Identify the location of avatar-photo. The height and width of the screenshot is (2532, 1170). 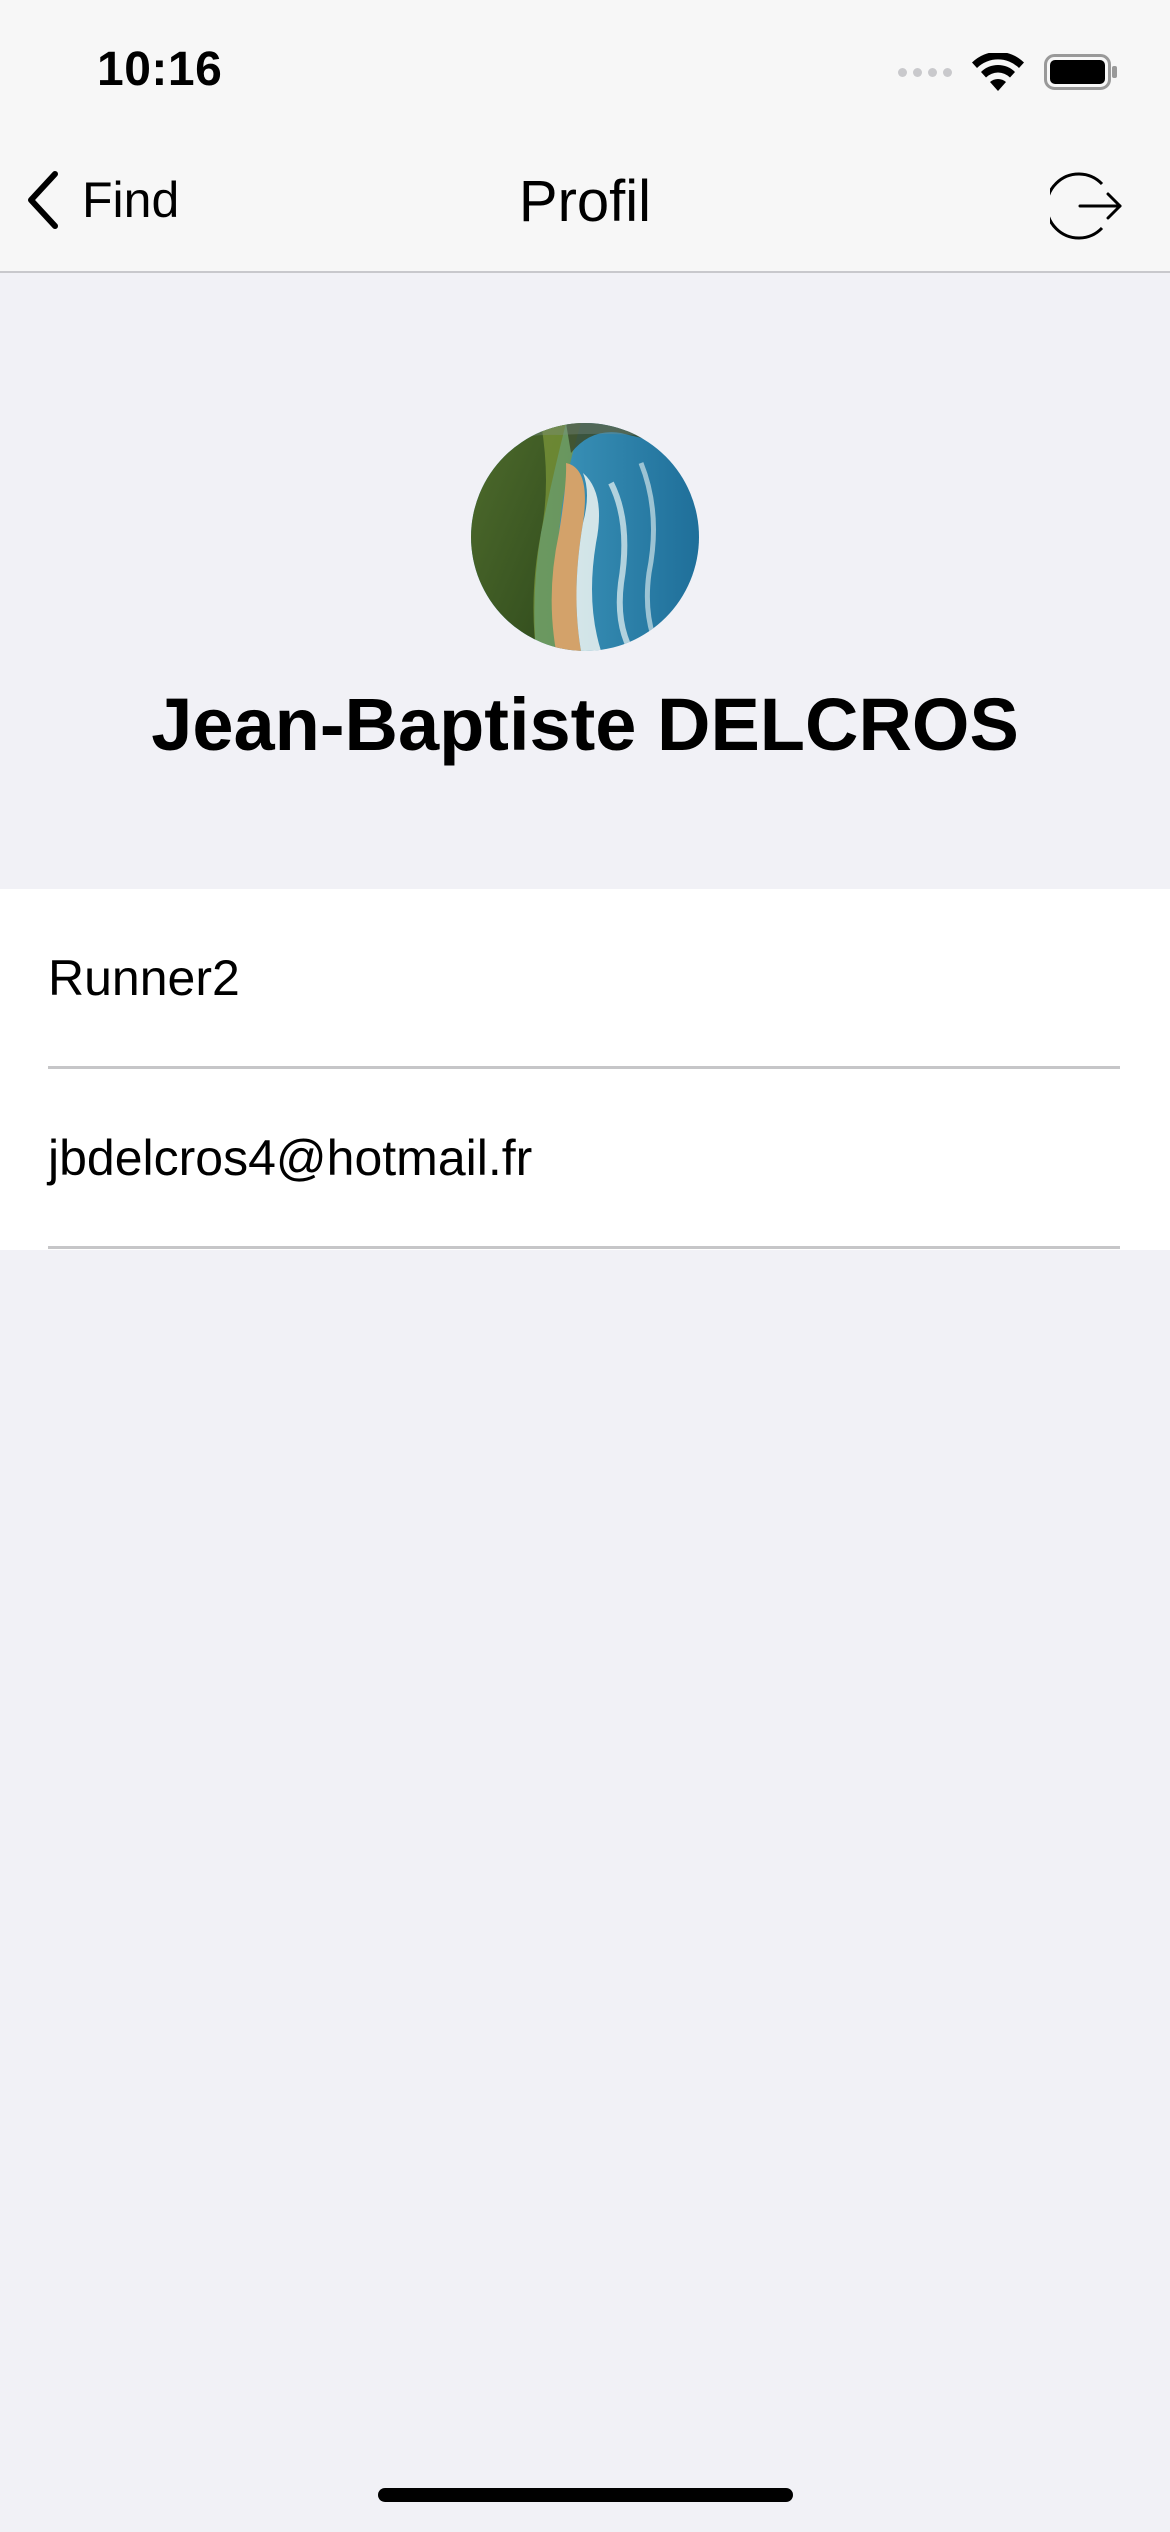
(585, 537).